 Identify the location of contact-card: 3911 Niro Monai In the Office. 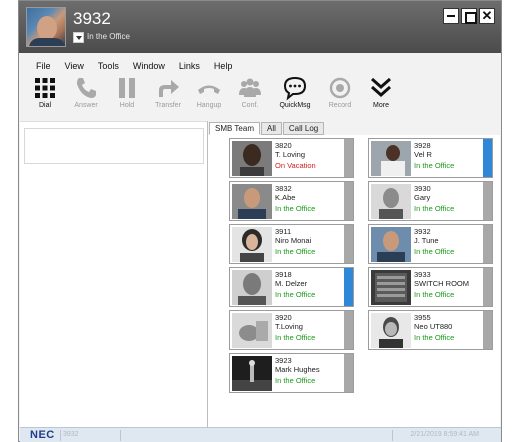
(291, 244).